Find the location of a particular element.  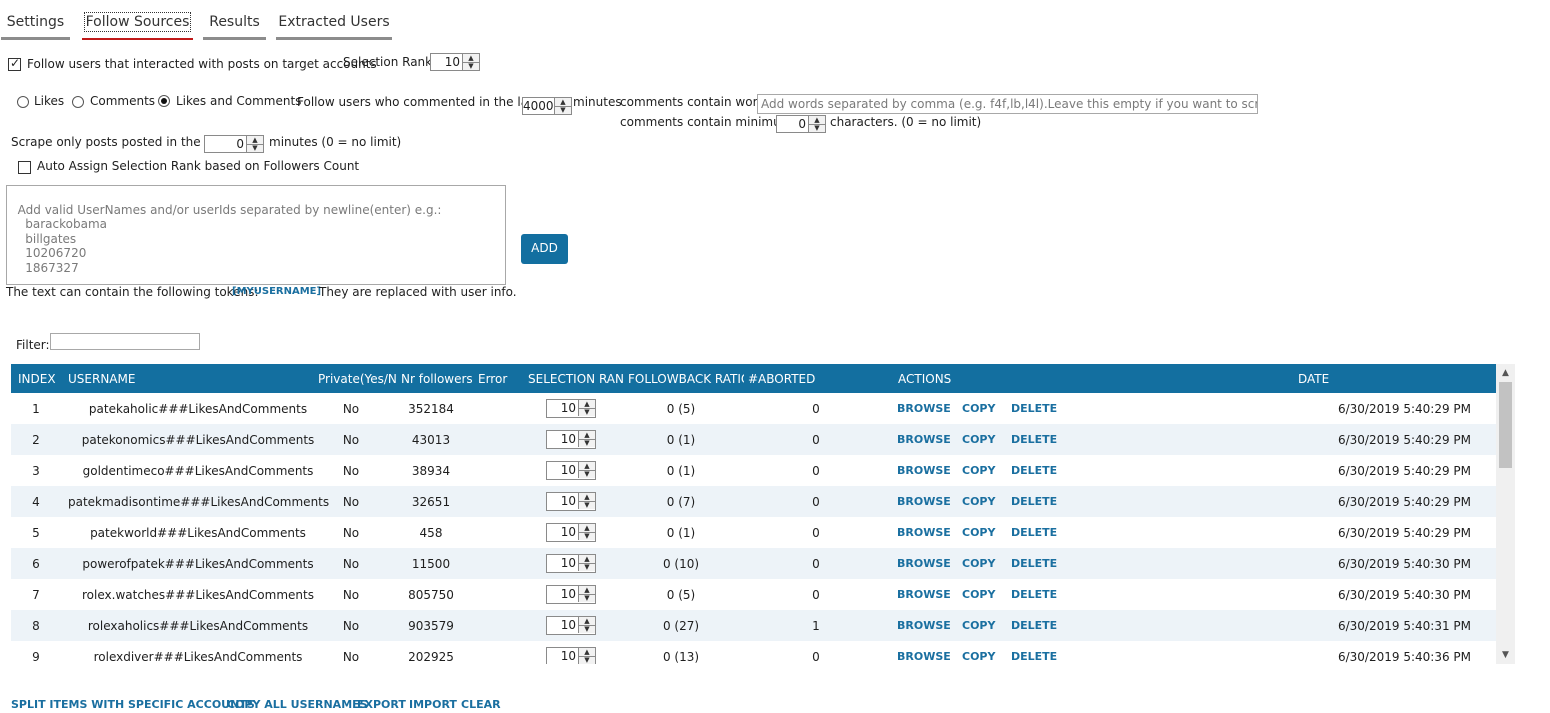

grid-scrollbar: ▲ ▼ is located at coordinates (1505, 514).